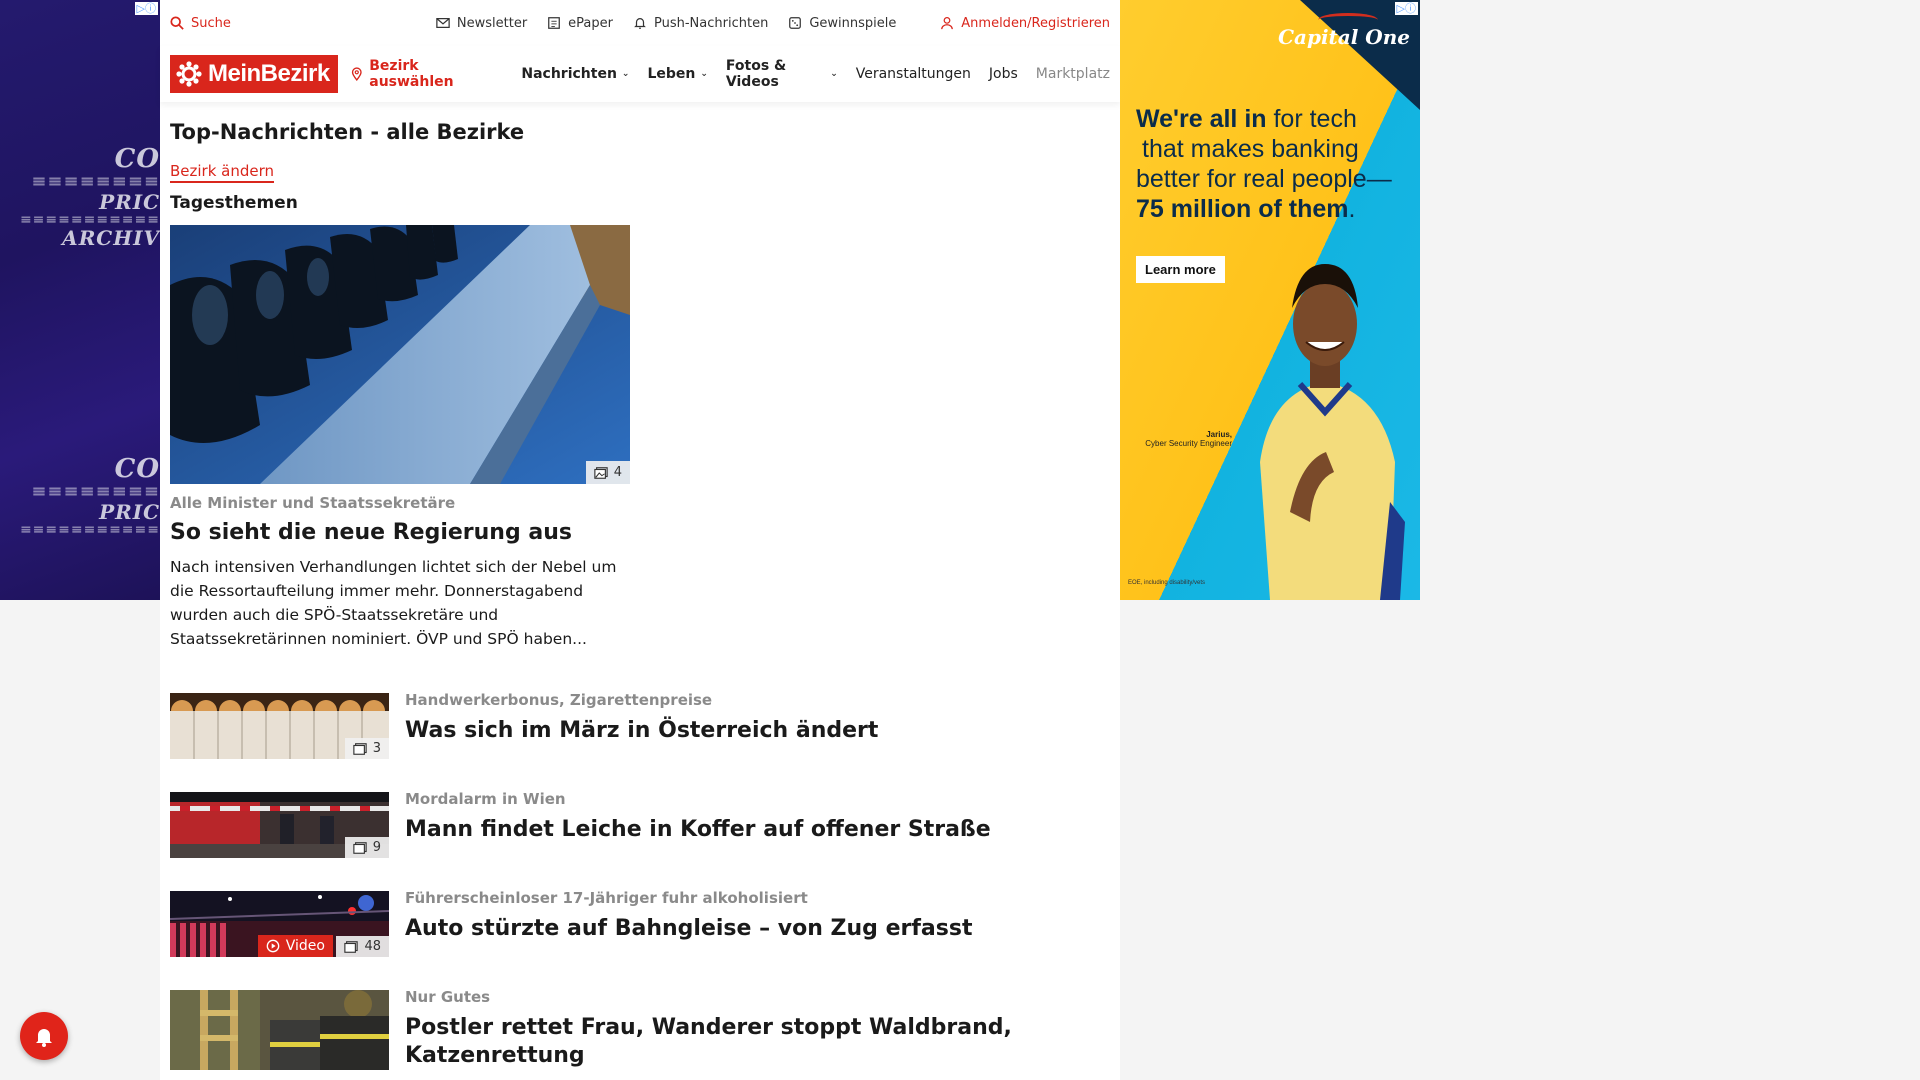 Image resolution: width=1920 pixels, height=1080 pixels. I want to click on search-link: Suche, so click(200, 23).